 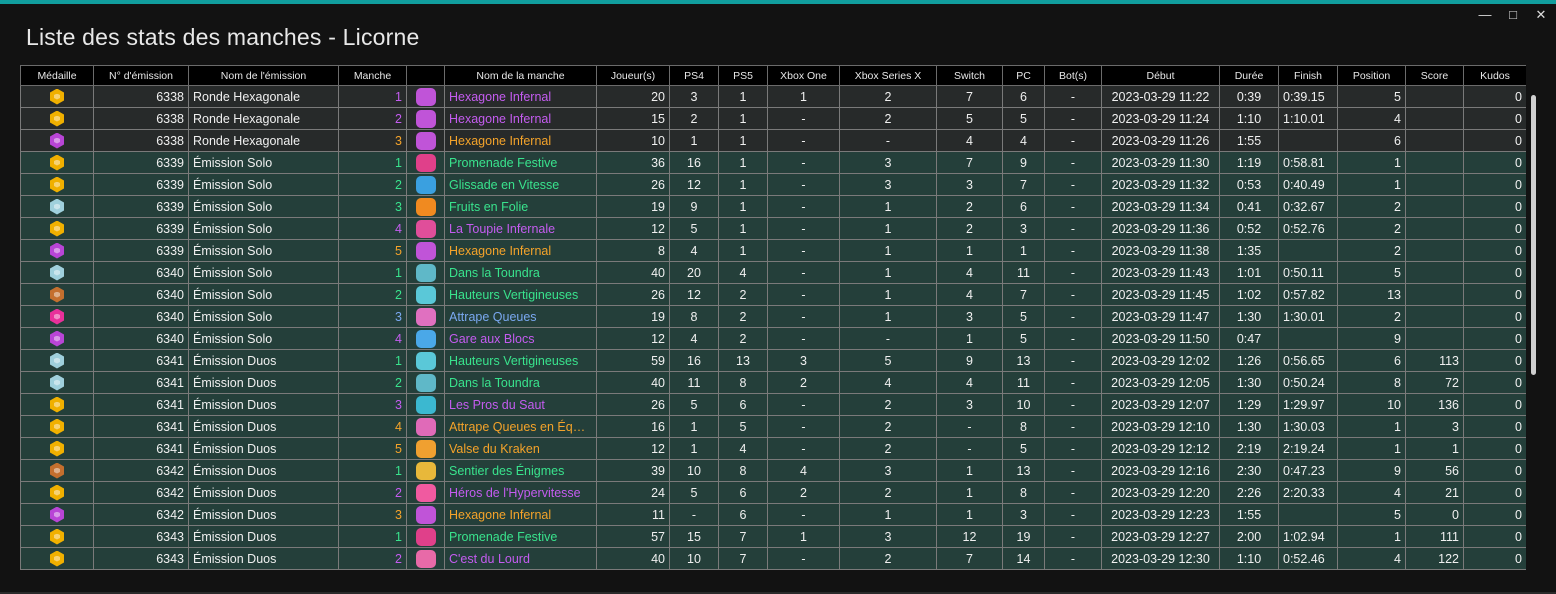 What do you see at coordinates (1073, 536) in the screenshot?
I see `bots-cell: -` at bounding box center [1073, 536].